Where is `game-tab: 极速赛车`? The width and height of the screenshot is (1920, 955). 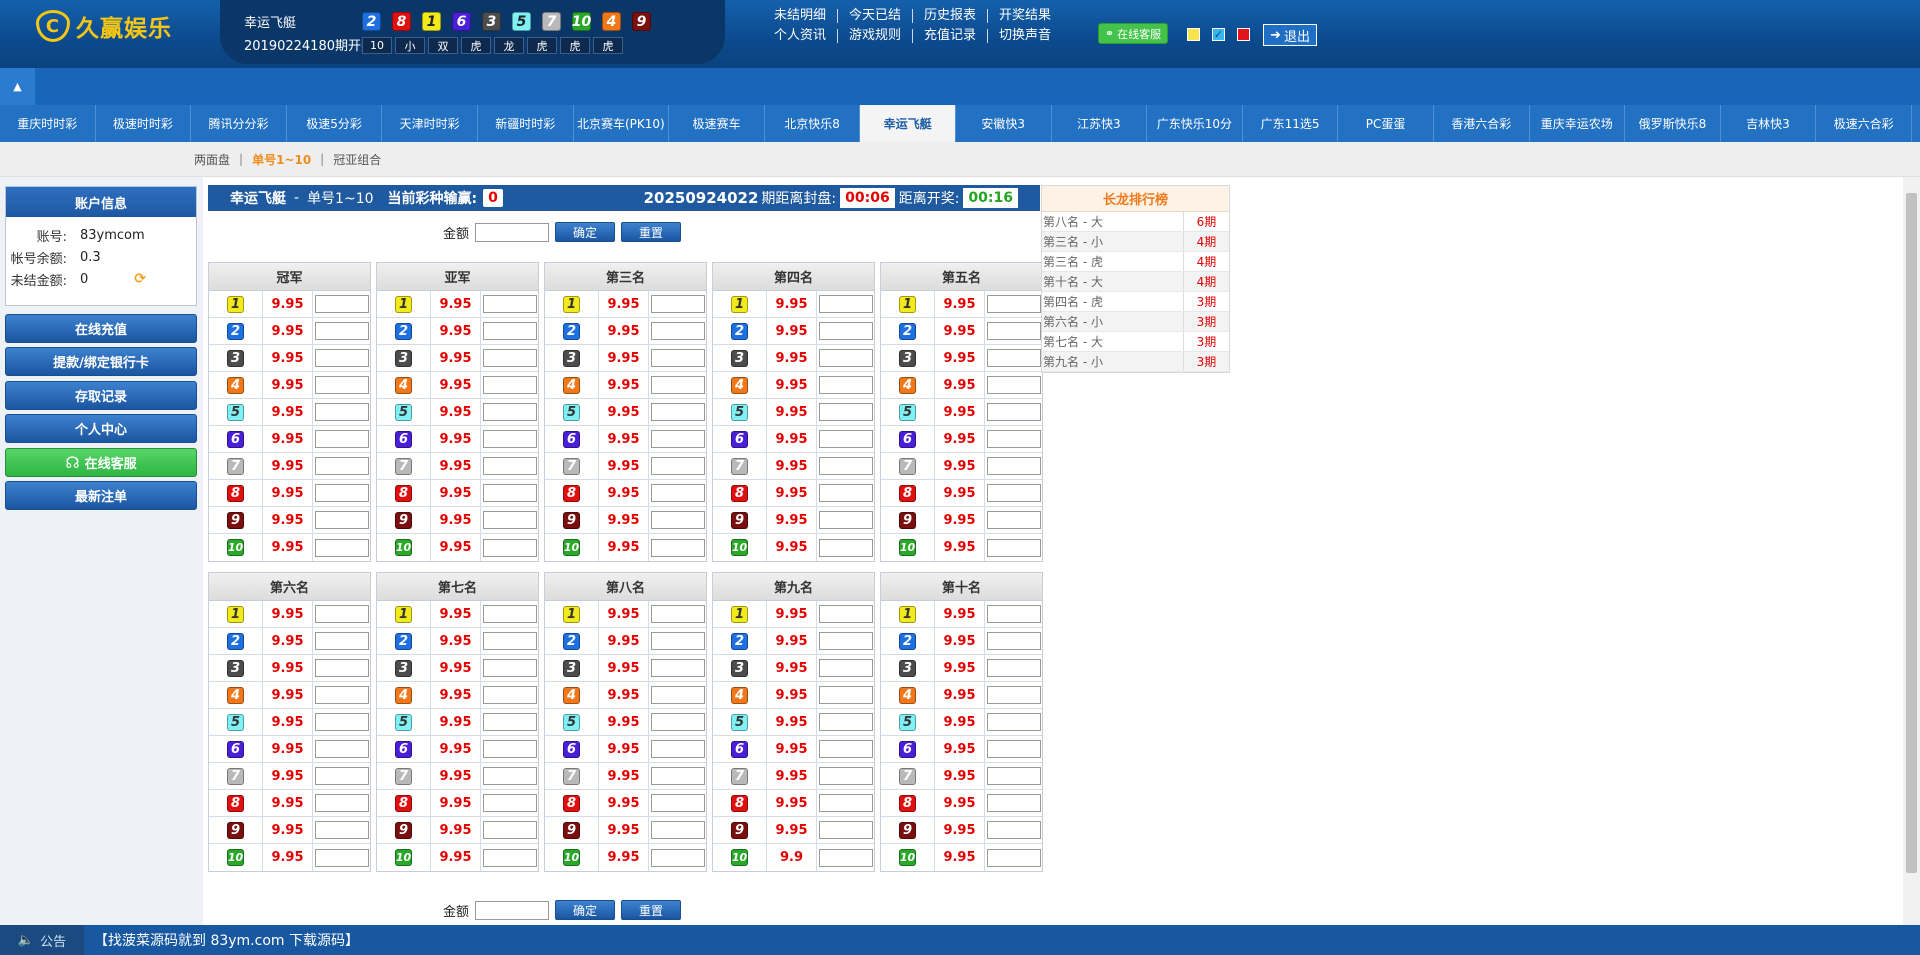 game-tab: 极速赛车 is located at coordinates (717, 123).